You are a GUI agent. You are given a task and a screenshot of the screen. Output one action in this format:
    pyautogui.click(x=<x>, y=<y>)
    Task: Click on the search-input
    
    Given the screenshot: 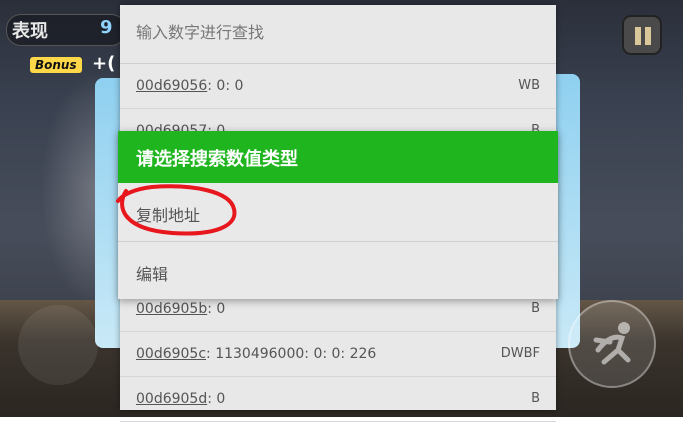 What is the action you would take?
    pyautogui.click(x=336, y=32)
    